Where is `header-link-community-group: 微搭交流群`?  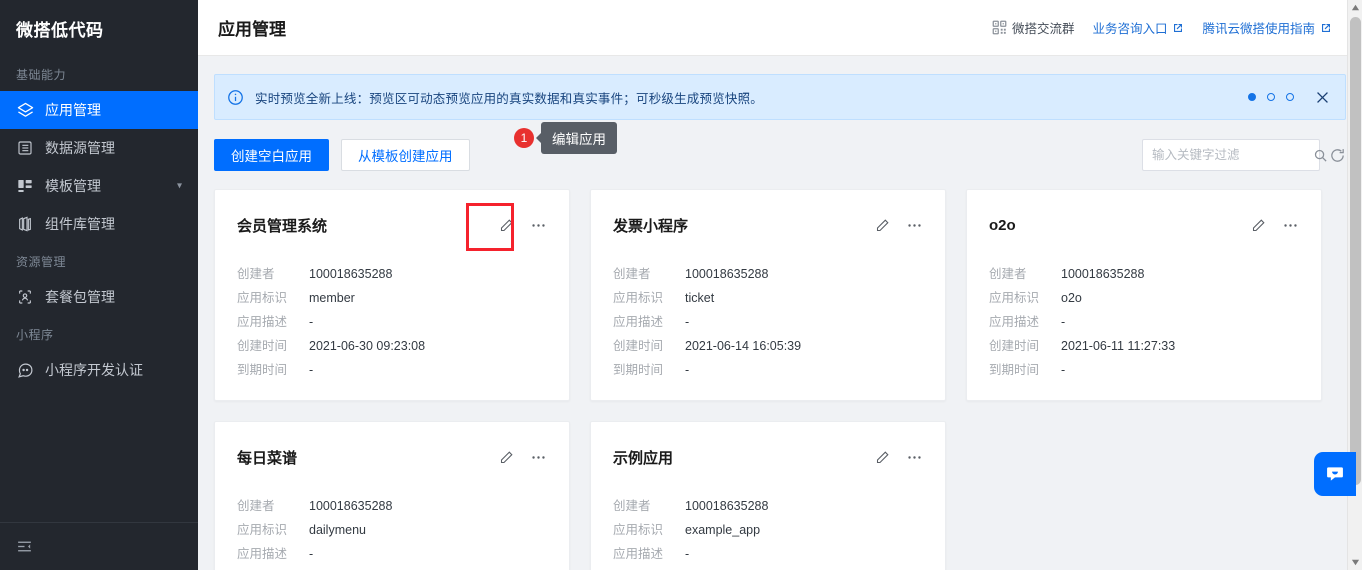 header-link-community-group: 微搭交流群 is located at coordinates (1033, 27).